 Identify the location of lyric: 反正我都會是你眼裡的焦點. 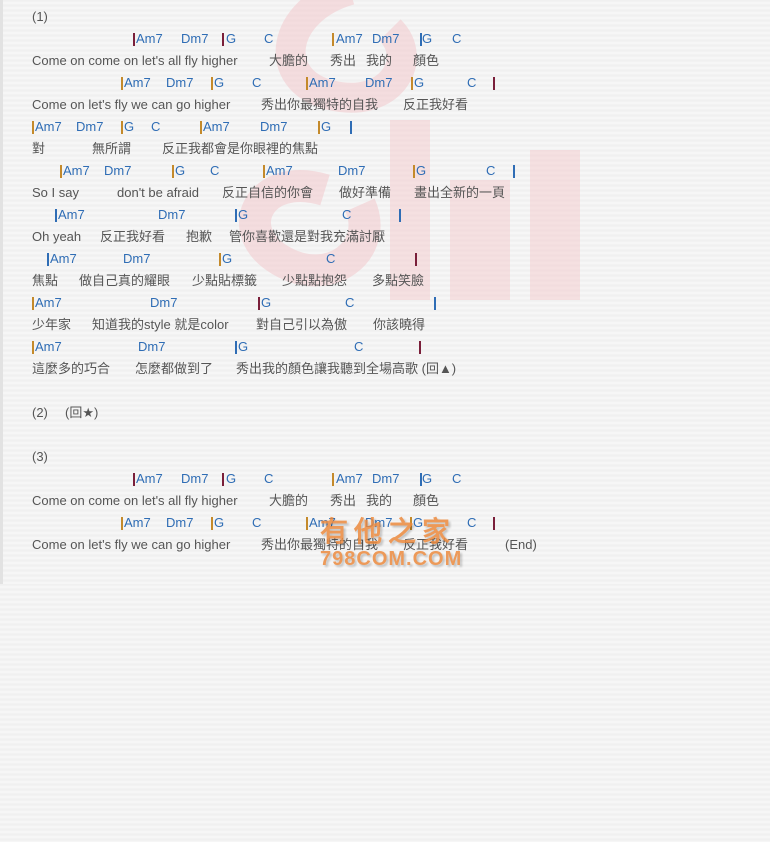
(240, 148).